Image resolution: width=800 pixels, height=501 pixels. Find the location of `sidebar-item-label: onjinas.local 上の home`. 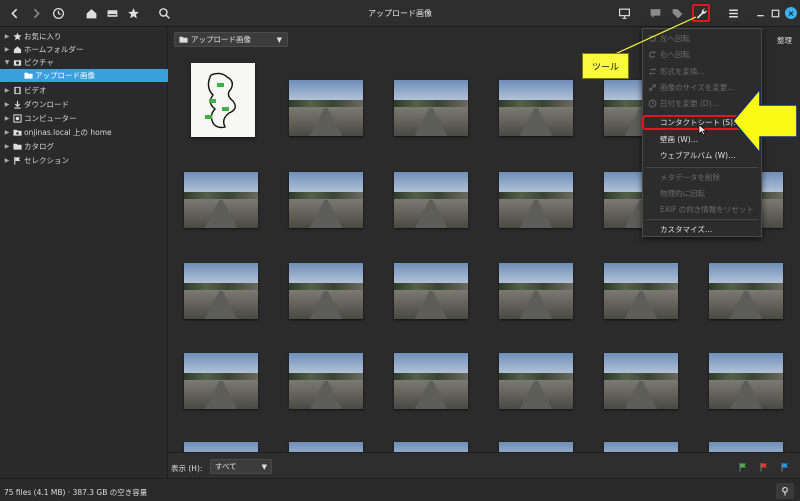

sidebar-item-label: onjinas.local 上の home is located at coordinates (68, 132).